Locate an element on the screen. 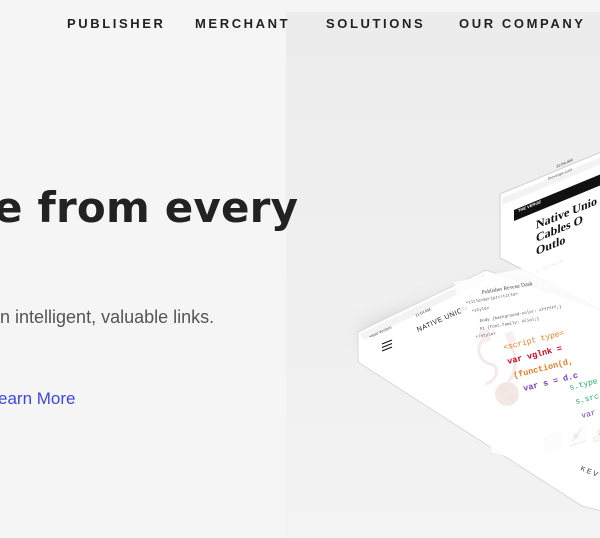 This screenshot has width=600, height=538. learn-more-link: earn More is located at coordinates (37, 399).